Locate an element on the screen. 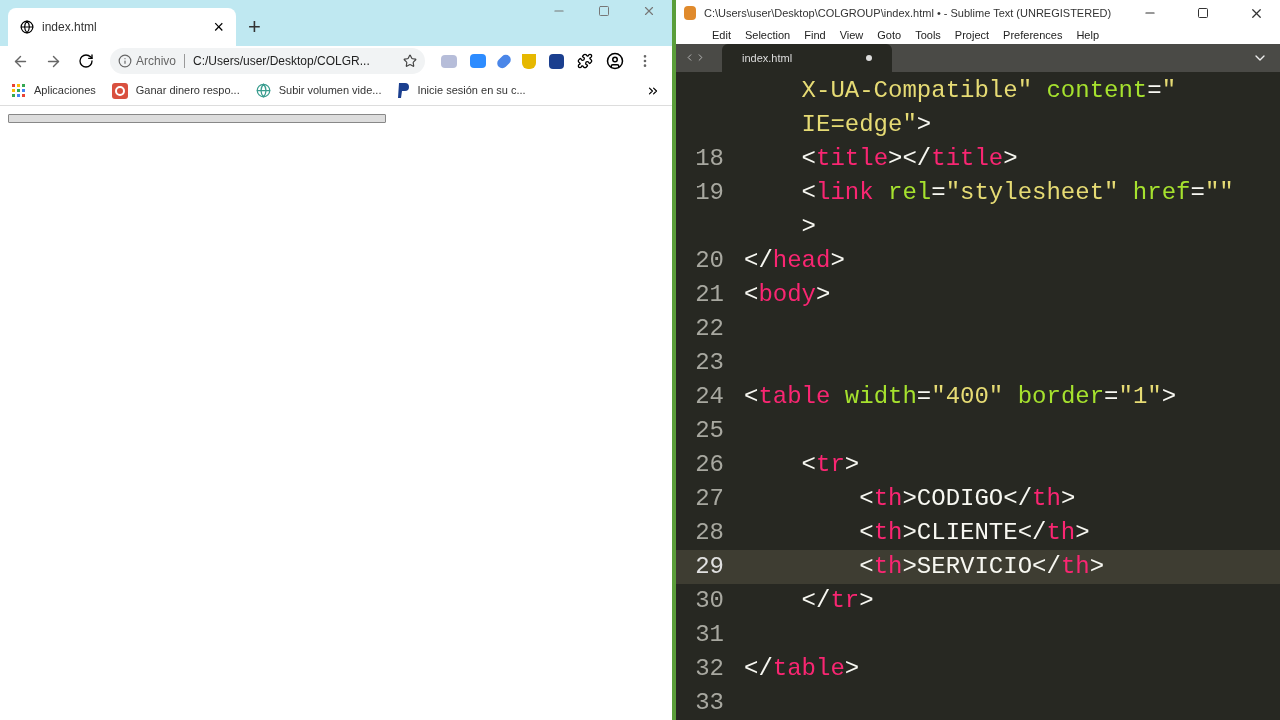 This screenshot has width=1280, height=720. line-number: 25 is located at coordinates (709, 430).